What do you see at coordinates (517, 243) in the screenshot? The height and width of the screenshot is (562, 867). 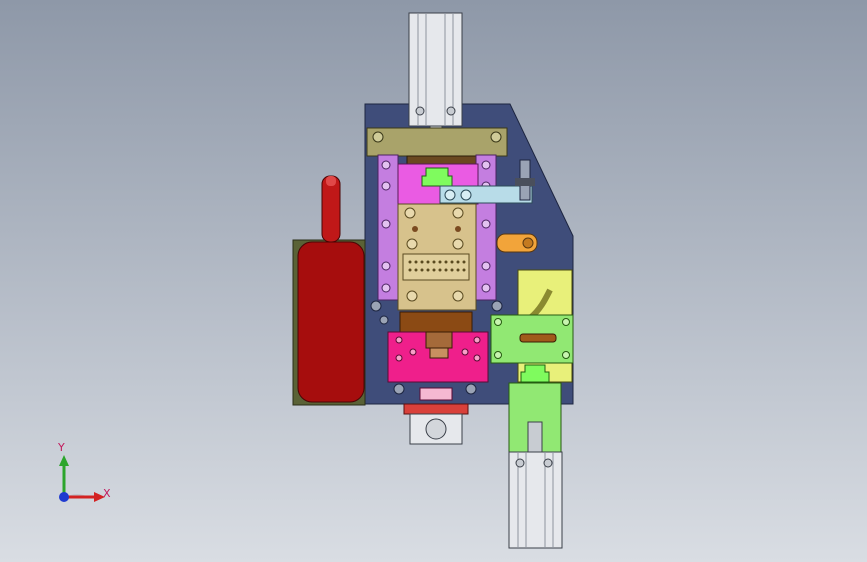 I see `orange-link` at bounding box center [517, 243].